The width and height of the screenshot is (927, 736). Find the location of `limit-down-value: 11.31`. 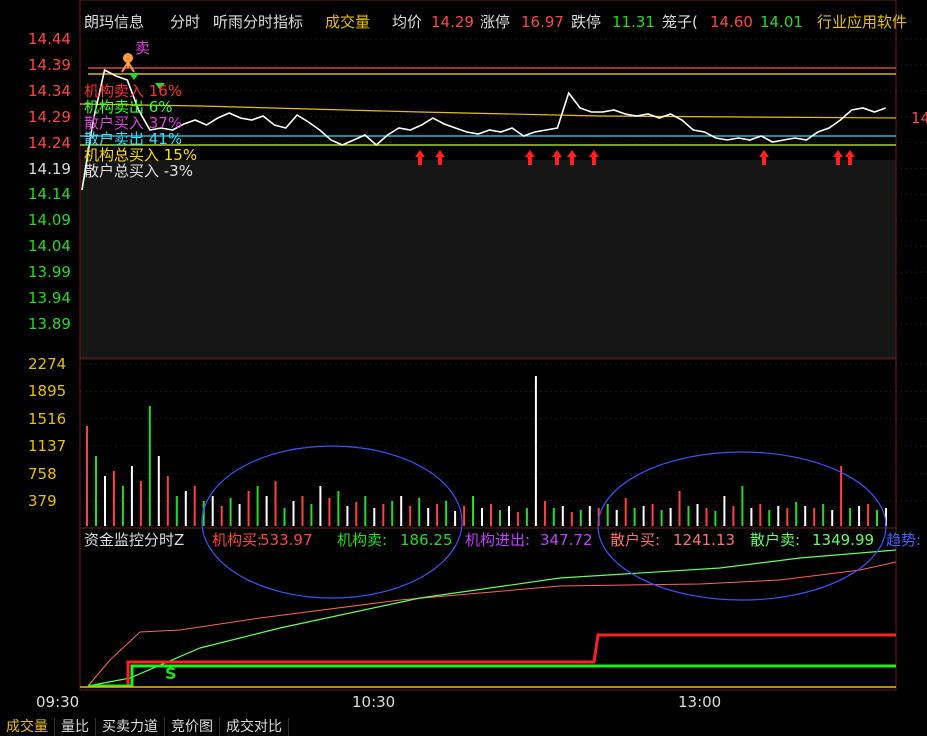

limit-down-value: 11.31 is located at coordinates (633, 22).